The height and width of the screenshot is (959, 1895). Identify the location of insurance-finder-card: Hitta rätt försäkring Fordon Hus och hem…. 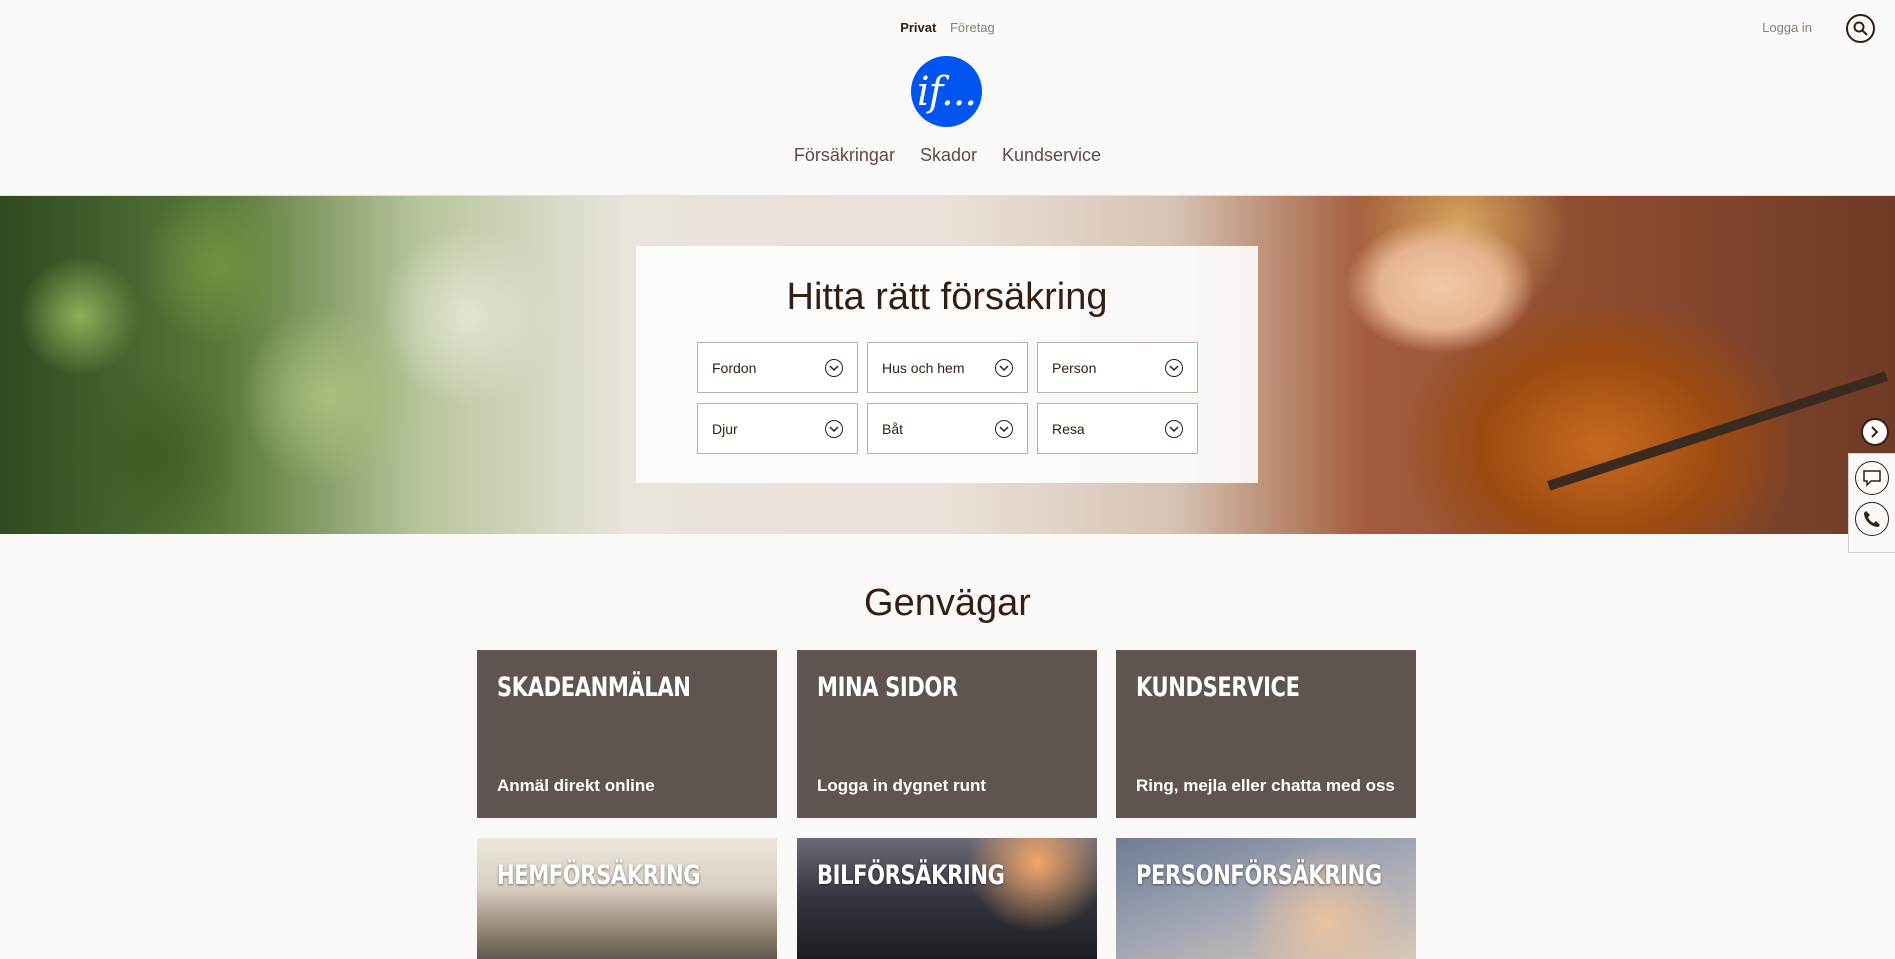
(947, 364).